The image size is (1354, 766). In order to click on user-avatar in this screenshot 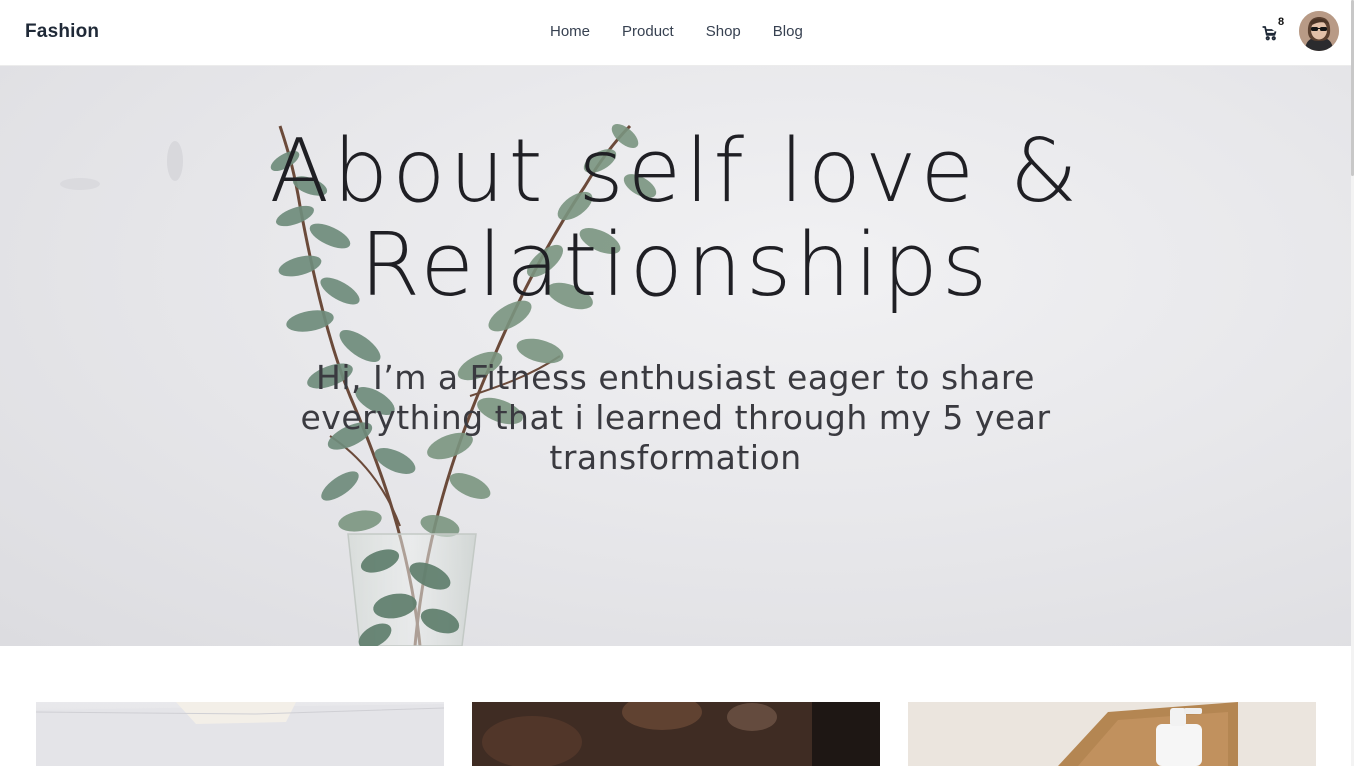, I will do `click(1319, 31)`.